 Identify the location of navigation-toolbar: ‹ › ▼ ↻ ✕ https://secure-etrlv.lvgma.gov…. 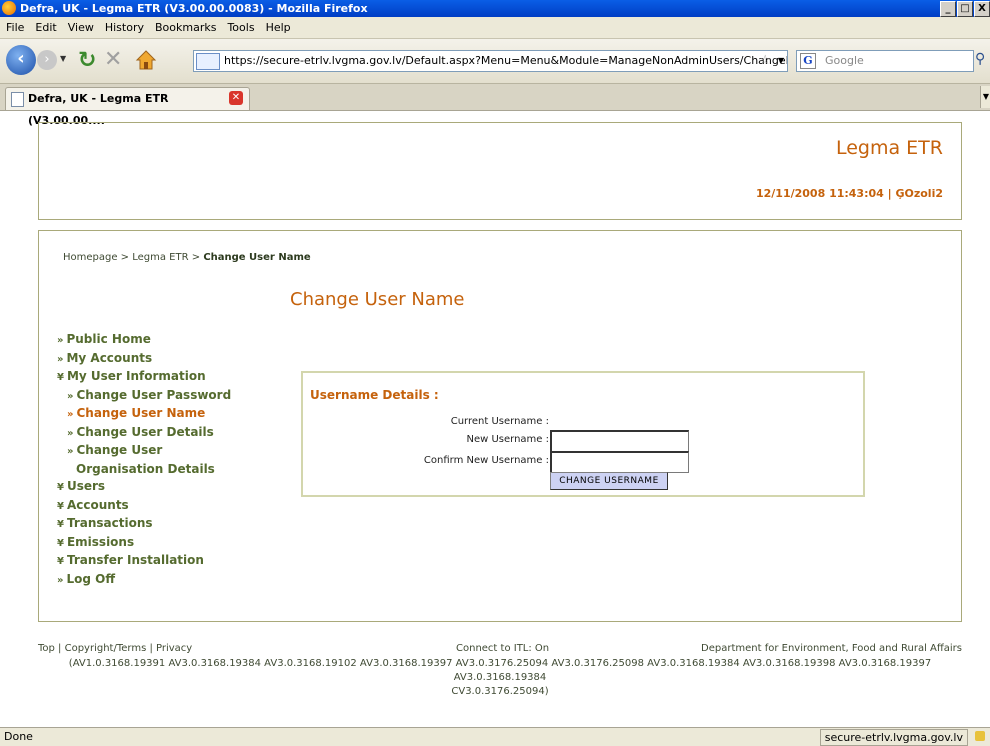
(495, 61).